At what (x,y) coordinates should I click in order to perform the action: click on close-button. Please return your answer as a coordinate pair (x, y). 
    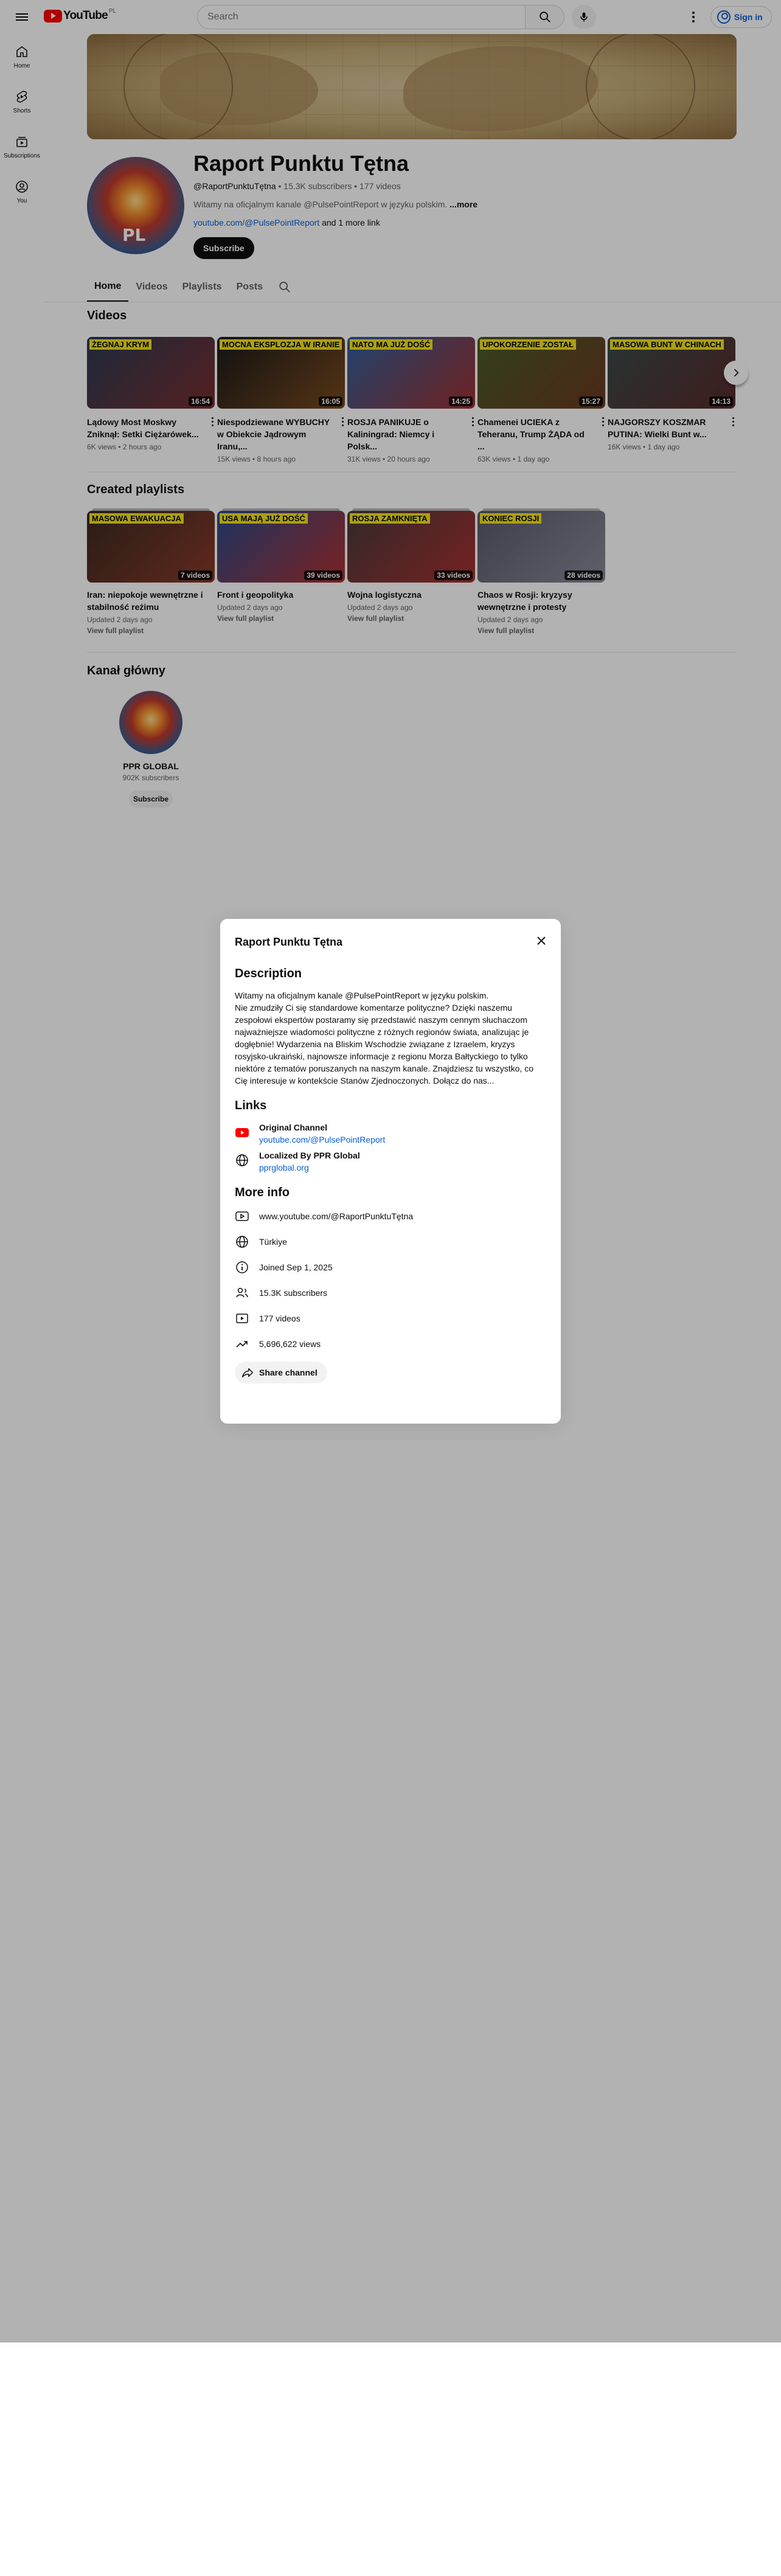
    Looking at the image, I should click on (541, 940).